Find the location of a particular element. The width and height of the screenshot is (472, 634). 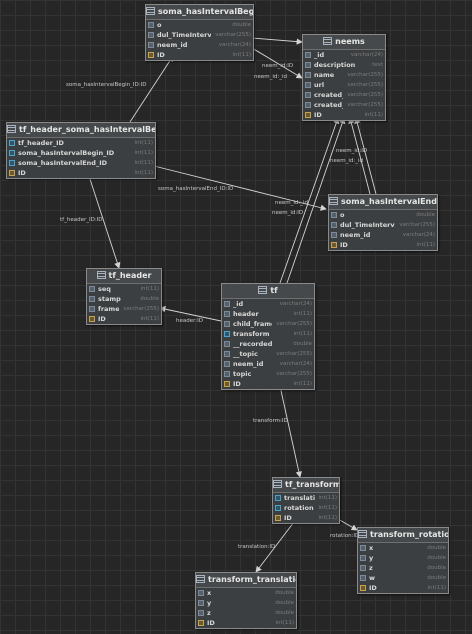

column-row: w double is located at coordinates (403, 578).